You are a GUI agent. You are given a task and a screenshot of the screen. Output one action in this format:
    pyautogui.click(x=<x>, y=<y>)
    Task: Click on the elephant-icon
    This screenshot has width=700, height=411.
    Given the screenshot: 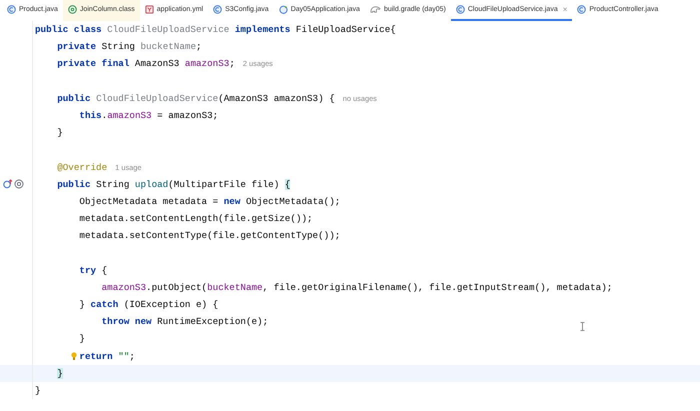 What is the action you would take?
    pyautogui.click(x=375, y=9)
    